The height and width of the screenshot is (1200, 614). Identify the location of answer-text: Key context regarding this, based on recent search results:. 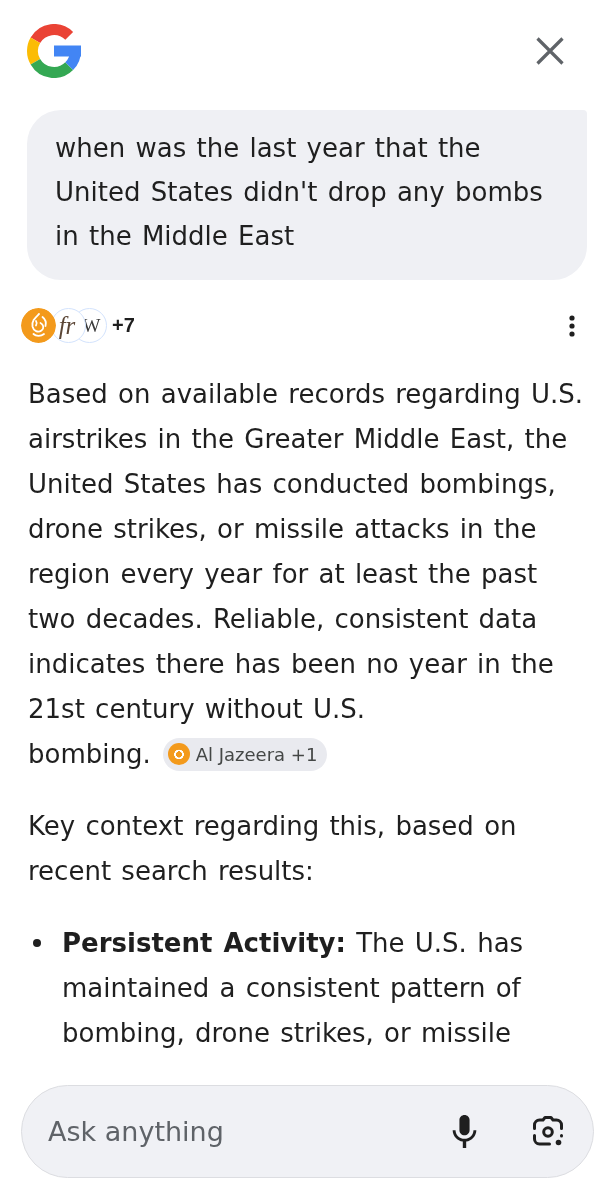
(273, 848).